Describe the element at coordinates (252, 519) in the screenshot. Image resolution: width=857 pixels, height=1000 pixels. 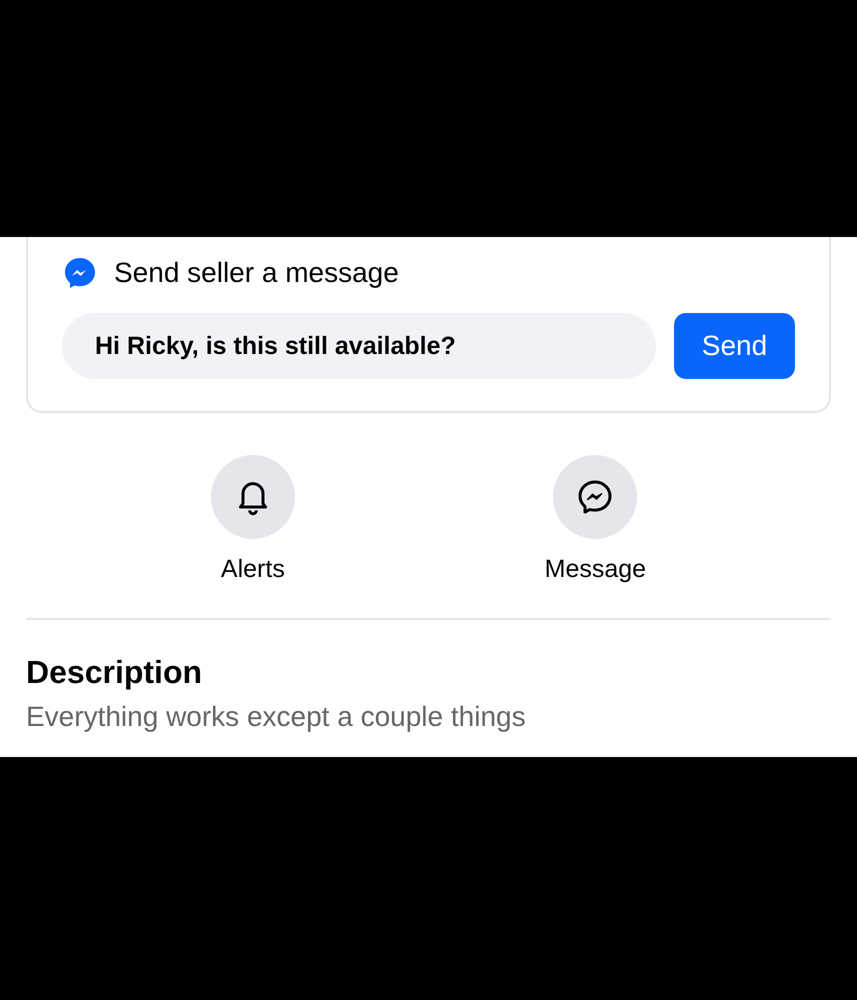
I see `action-button: Alerts` at that location.